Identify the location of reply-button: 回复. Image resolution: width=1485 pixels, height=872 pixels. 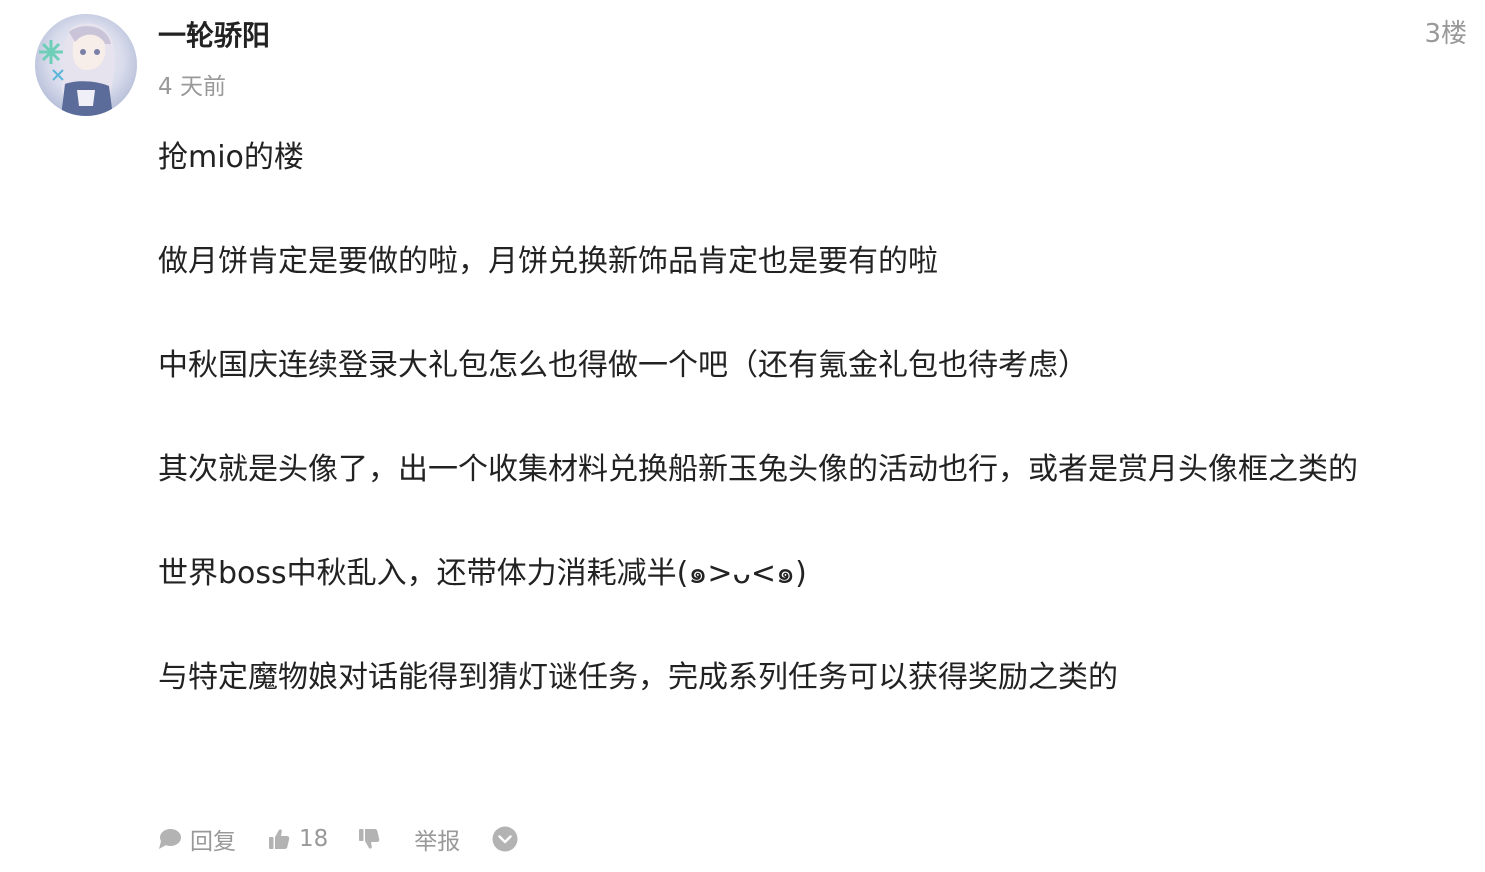
(197, 839).